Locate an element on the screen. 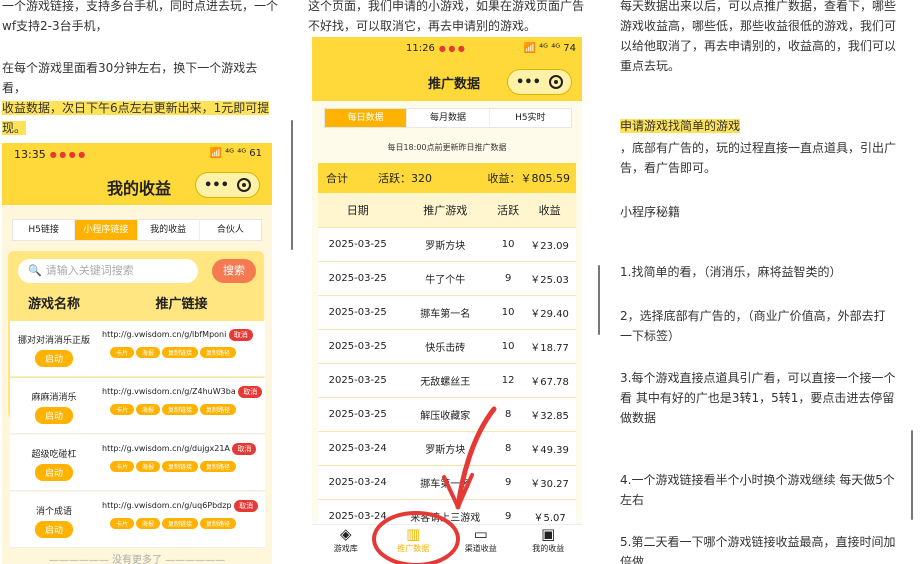  search-input: 🔍 请输入关键词搜索 is located at coordinates (108, 271).